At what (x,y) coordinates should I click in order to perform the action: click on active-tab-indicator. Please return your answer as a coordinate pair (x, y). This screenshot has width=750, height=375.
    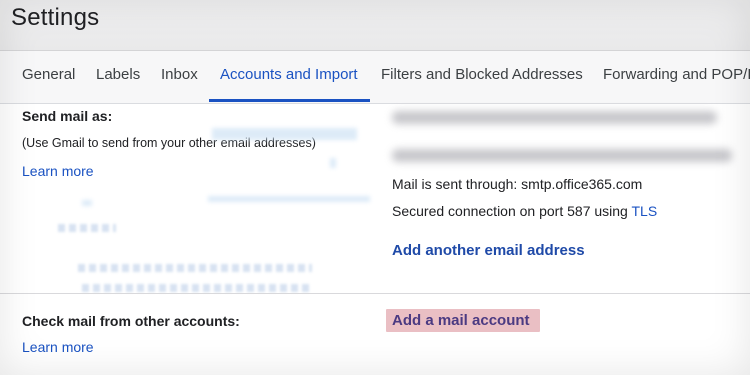
    Looking at the image, I should click on (289, 100).